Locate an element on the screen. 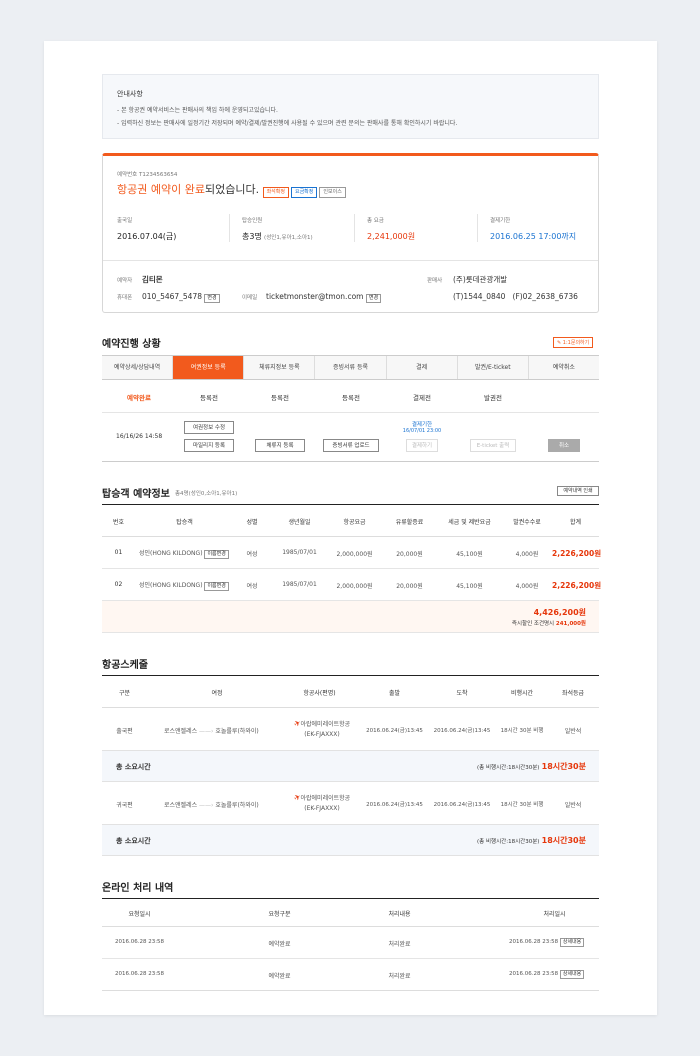 The height and width of the screenshot is (1056, 700). passport-edit-button: 여권정보 수정 is located at coordinates (209, 427).